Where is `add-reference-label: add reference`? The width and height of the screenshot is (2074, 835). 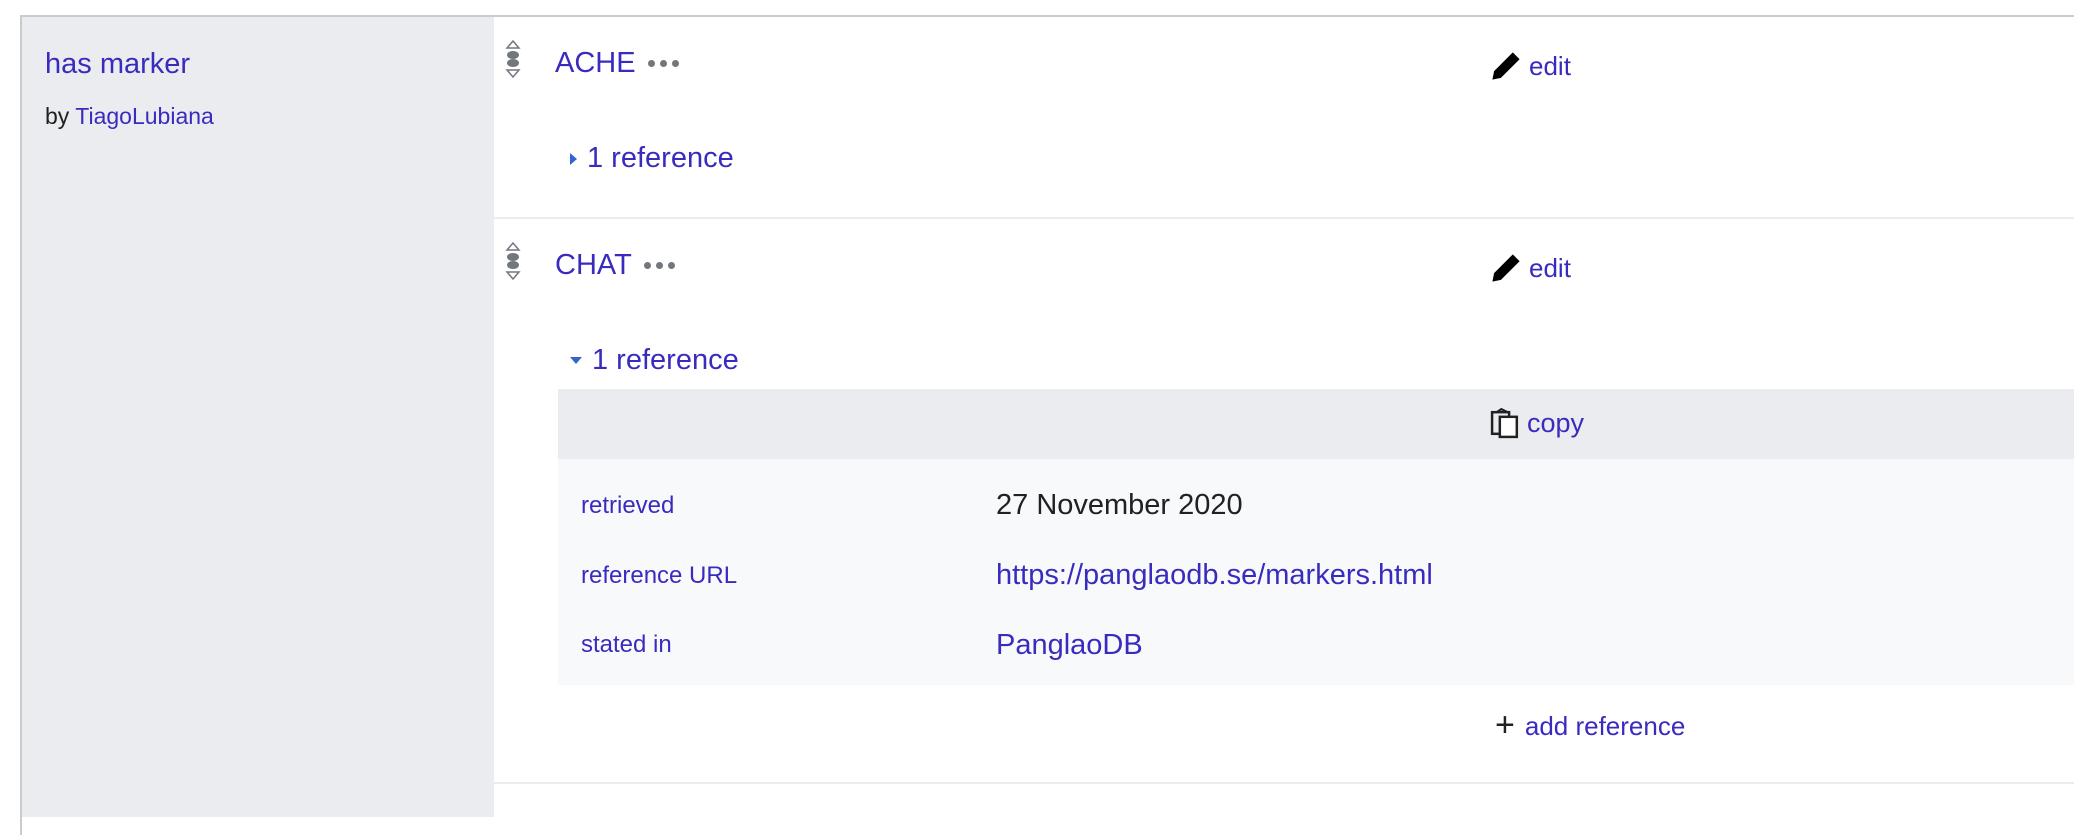 add-reference-label: add reference is located at coordinates (1605, 726).